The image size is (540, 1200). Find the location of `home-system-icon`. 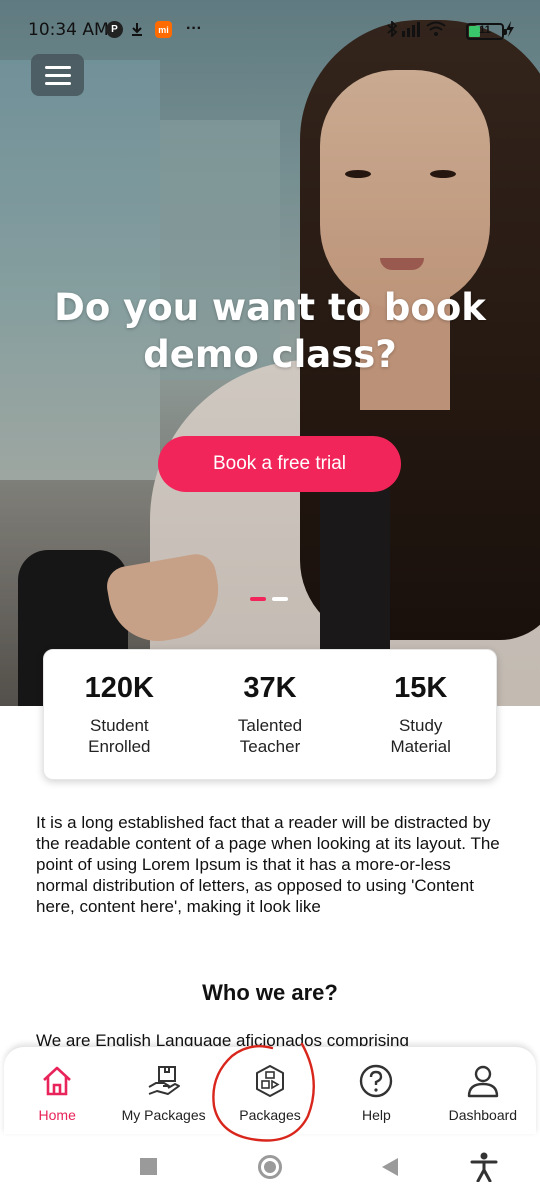

home-system-icon is located at coordinates (270, 1167).